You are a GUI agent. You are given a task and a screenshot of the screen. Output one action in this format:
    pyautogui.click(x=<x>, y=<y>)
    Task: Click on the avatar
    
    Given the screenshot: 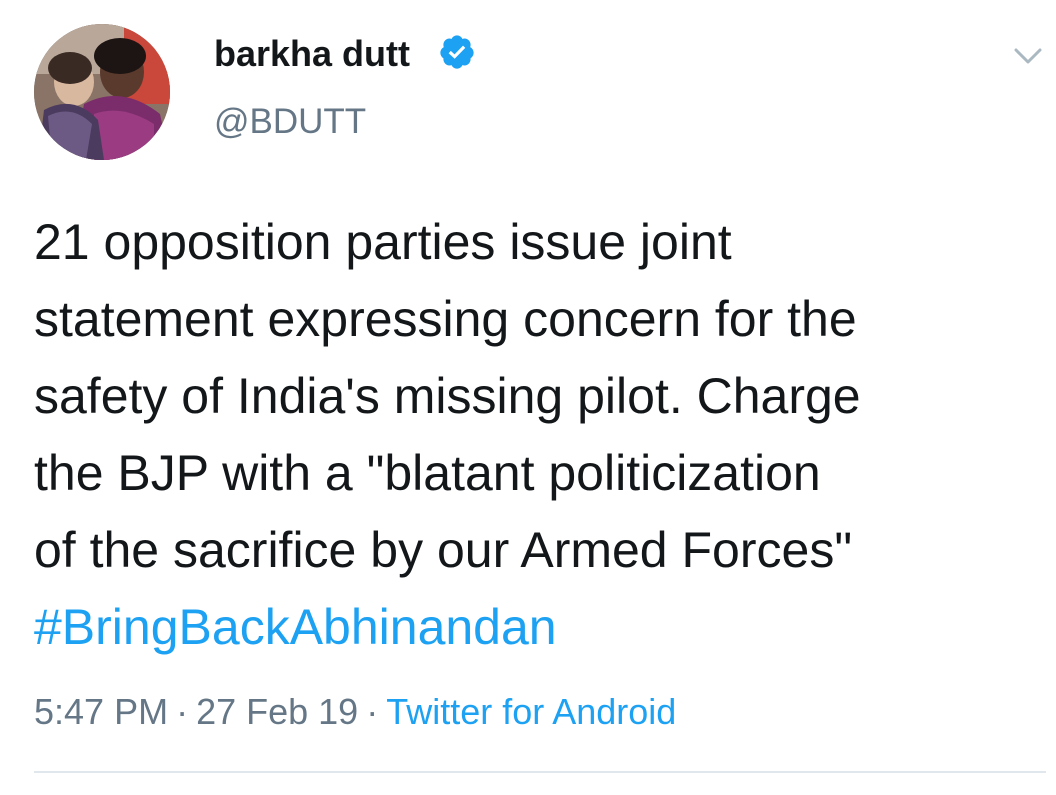 What is the action you would take?
    pyautogui.click(x=102, y=92)
    